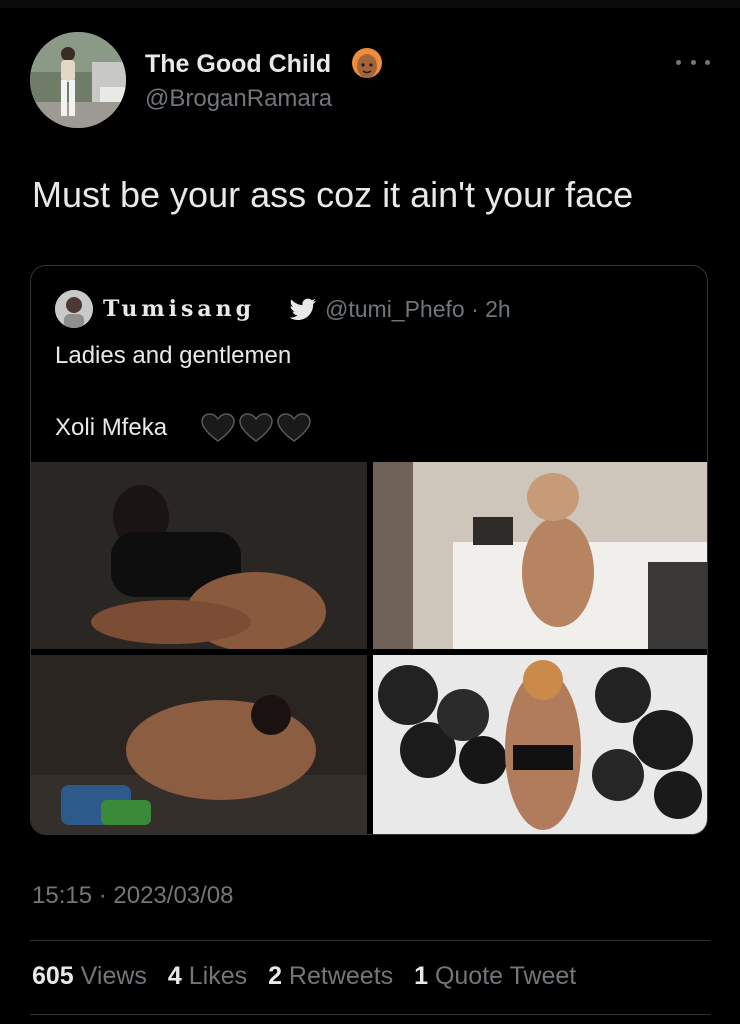 Image resolution: width=740 pixels, height=1024 pixels. What do you see at coordinates (218, 976) in the screenshot?
I see `likes-label: Likes` at bounding box center [218, 976].